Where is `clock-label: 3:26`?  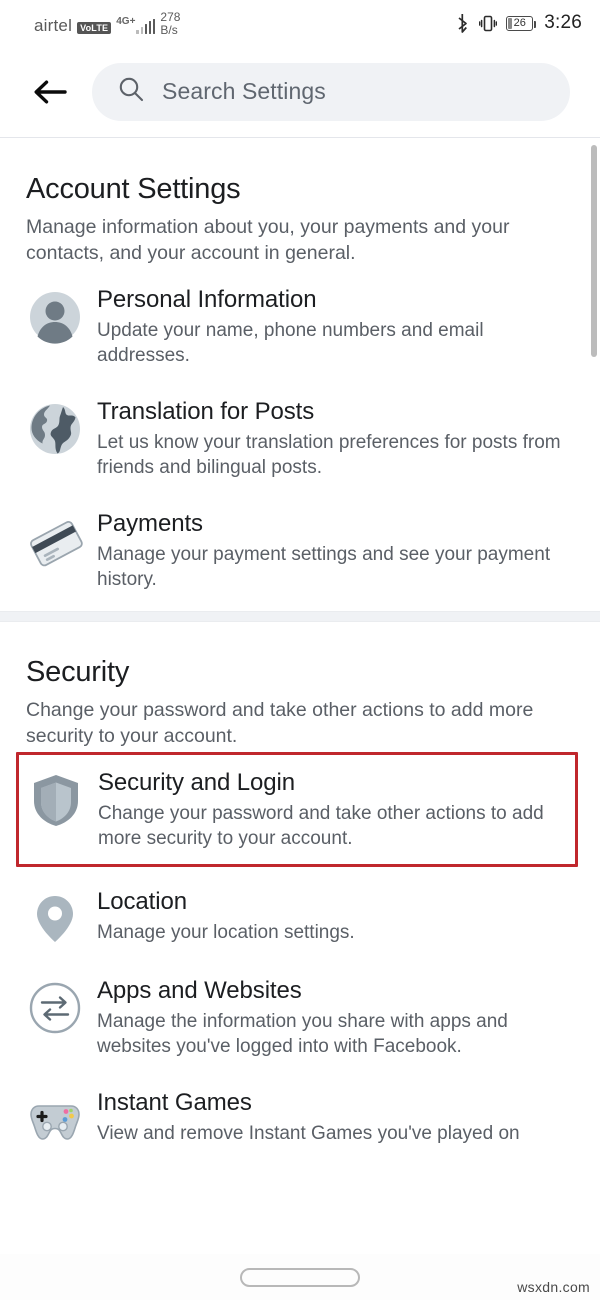 clock-label: 3:26 is located at coordinates (563, 22).